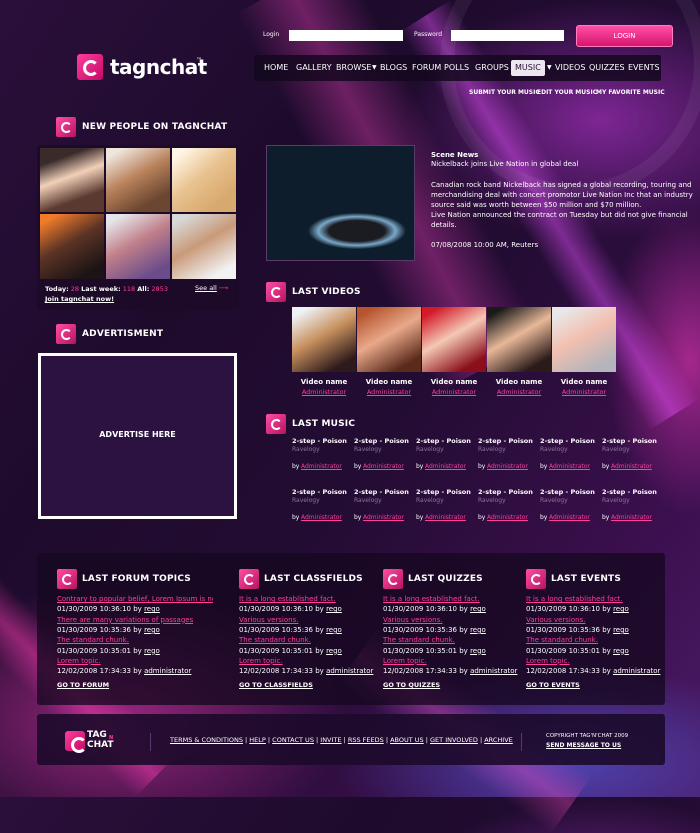  What do you see at coordinates (555, 620) in the screenshot?
I see `events-topic-link: Various versions.` at bounding box center [555, 620].